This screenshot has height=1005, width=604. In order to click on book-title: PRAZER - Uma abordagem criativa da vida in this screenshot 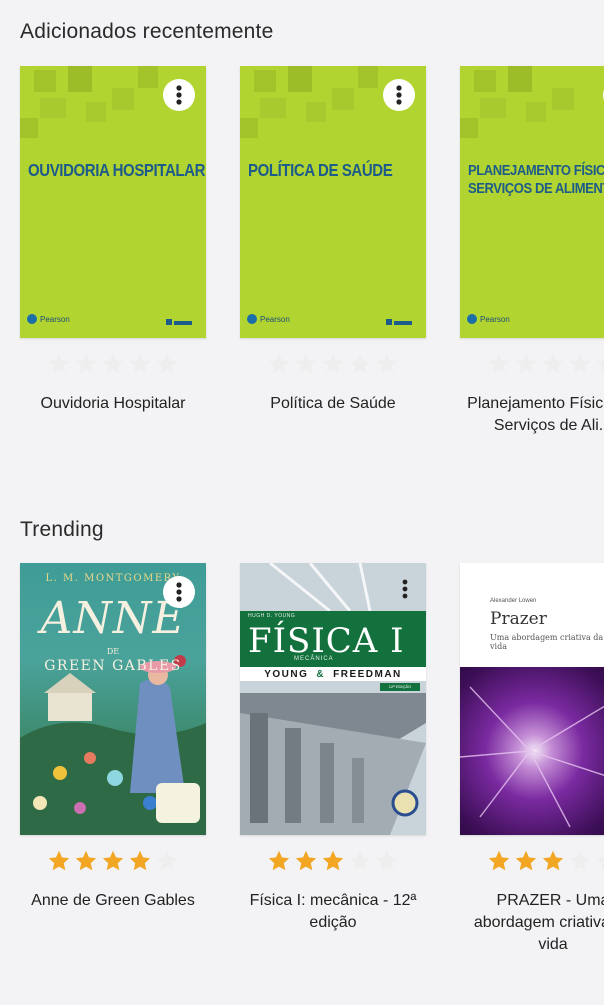, I will do `click(532, 923)`.